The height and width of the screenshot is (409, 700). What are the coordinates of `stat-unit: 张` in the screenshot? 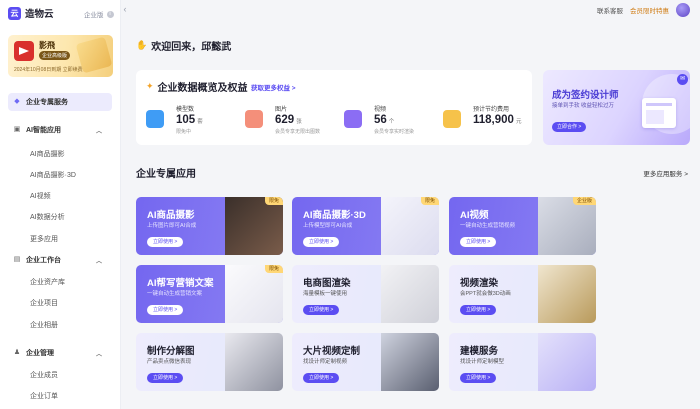 It's located at (299, 122).